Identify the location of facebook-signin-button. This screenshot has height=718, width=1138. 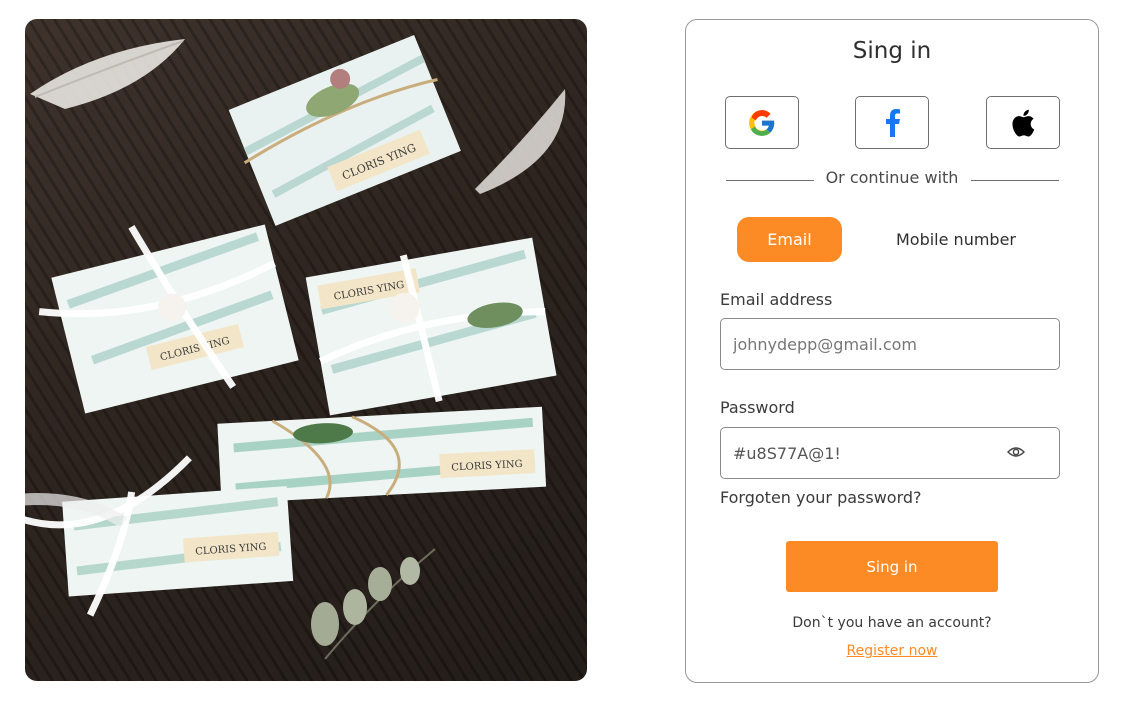
(892, 122).